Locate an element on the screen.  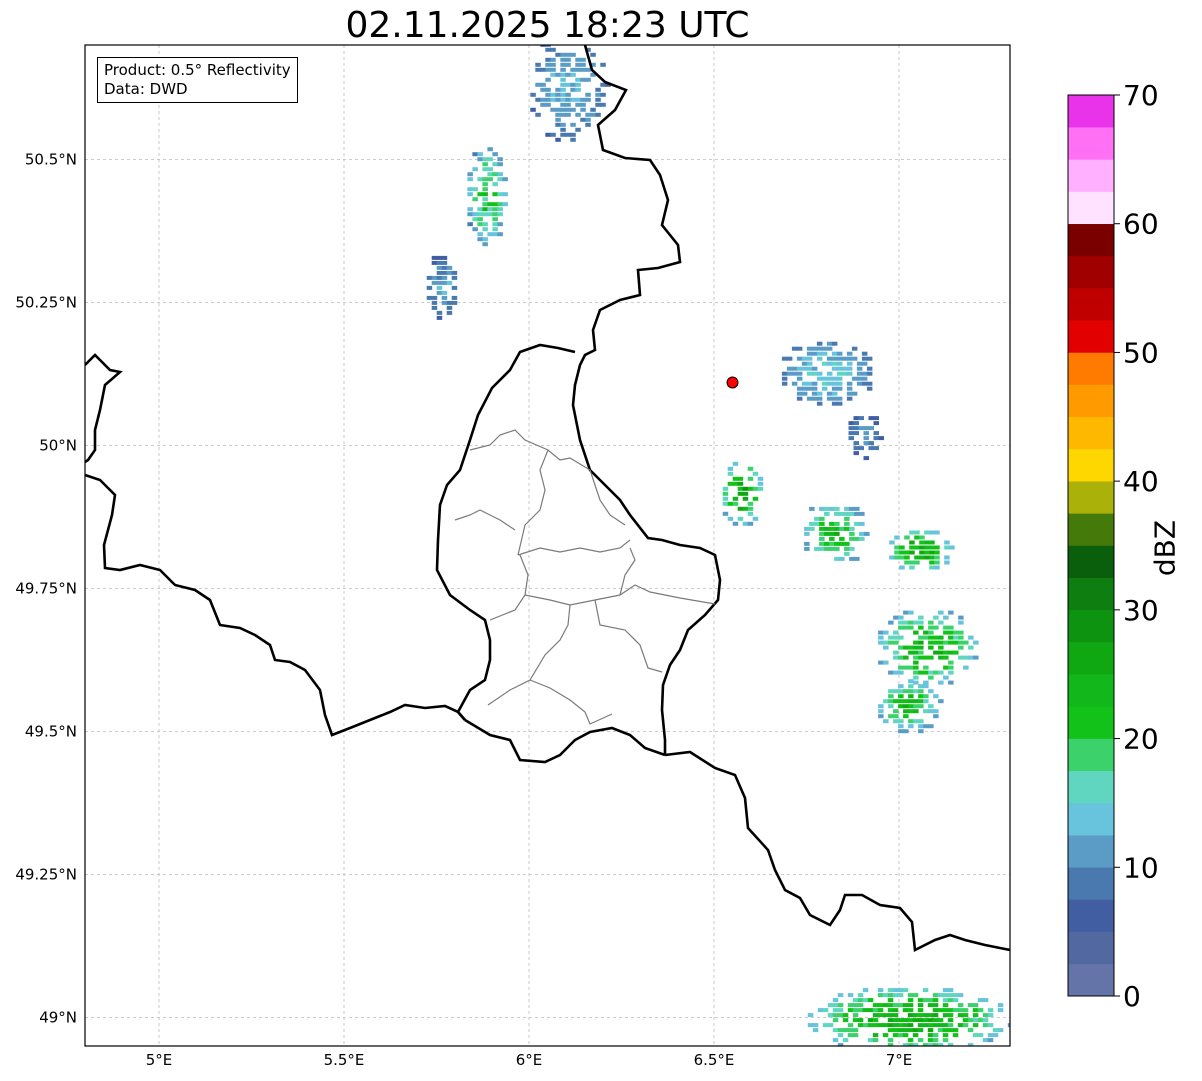
product-info-box: Product: 0.5° Reflectivity Data: DWD is located at coordinates (197, 80).